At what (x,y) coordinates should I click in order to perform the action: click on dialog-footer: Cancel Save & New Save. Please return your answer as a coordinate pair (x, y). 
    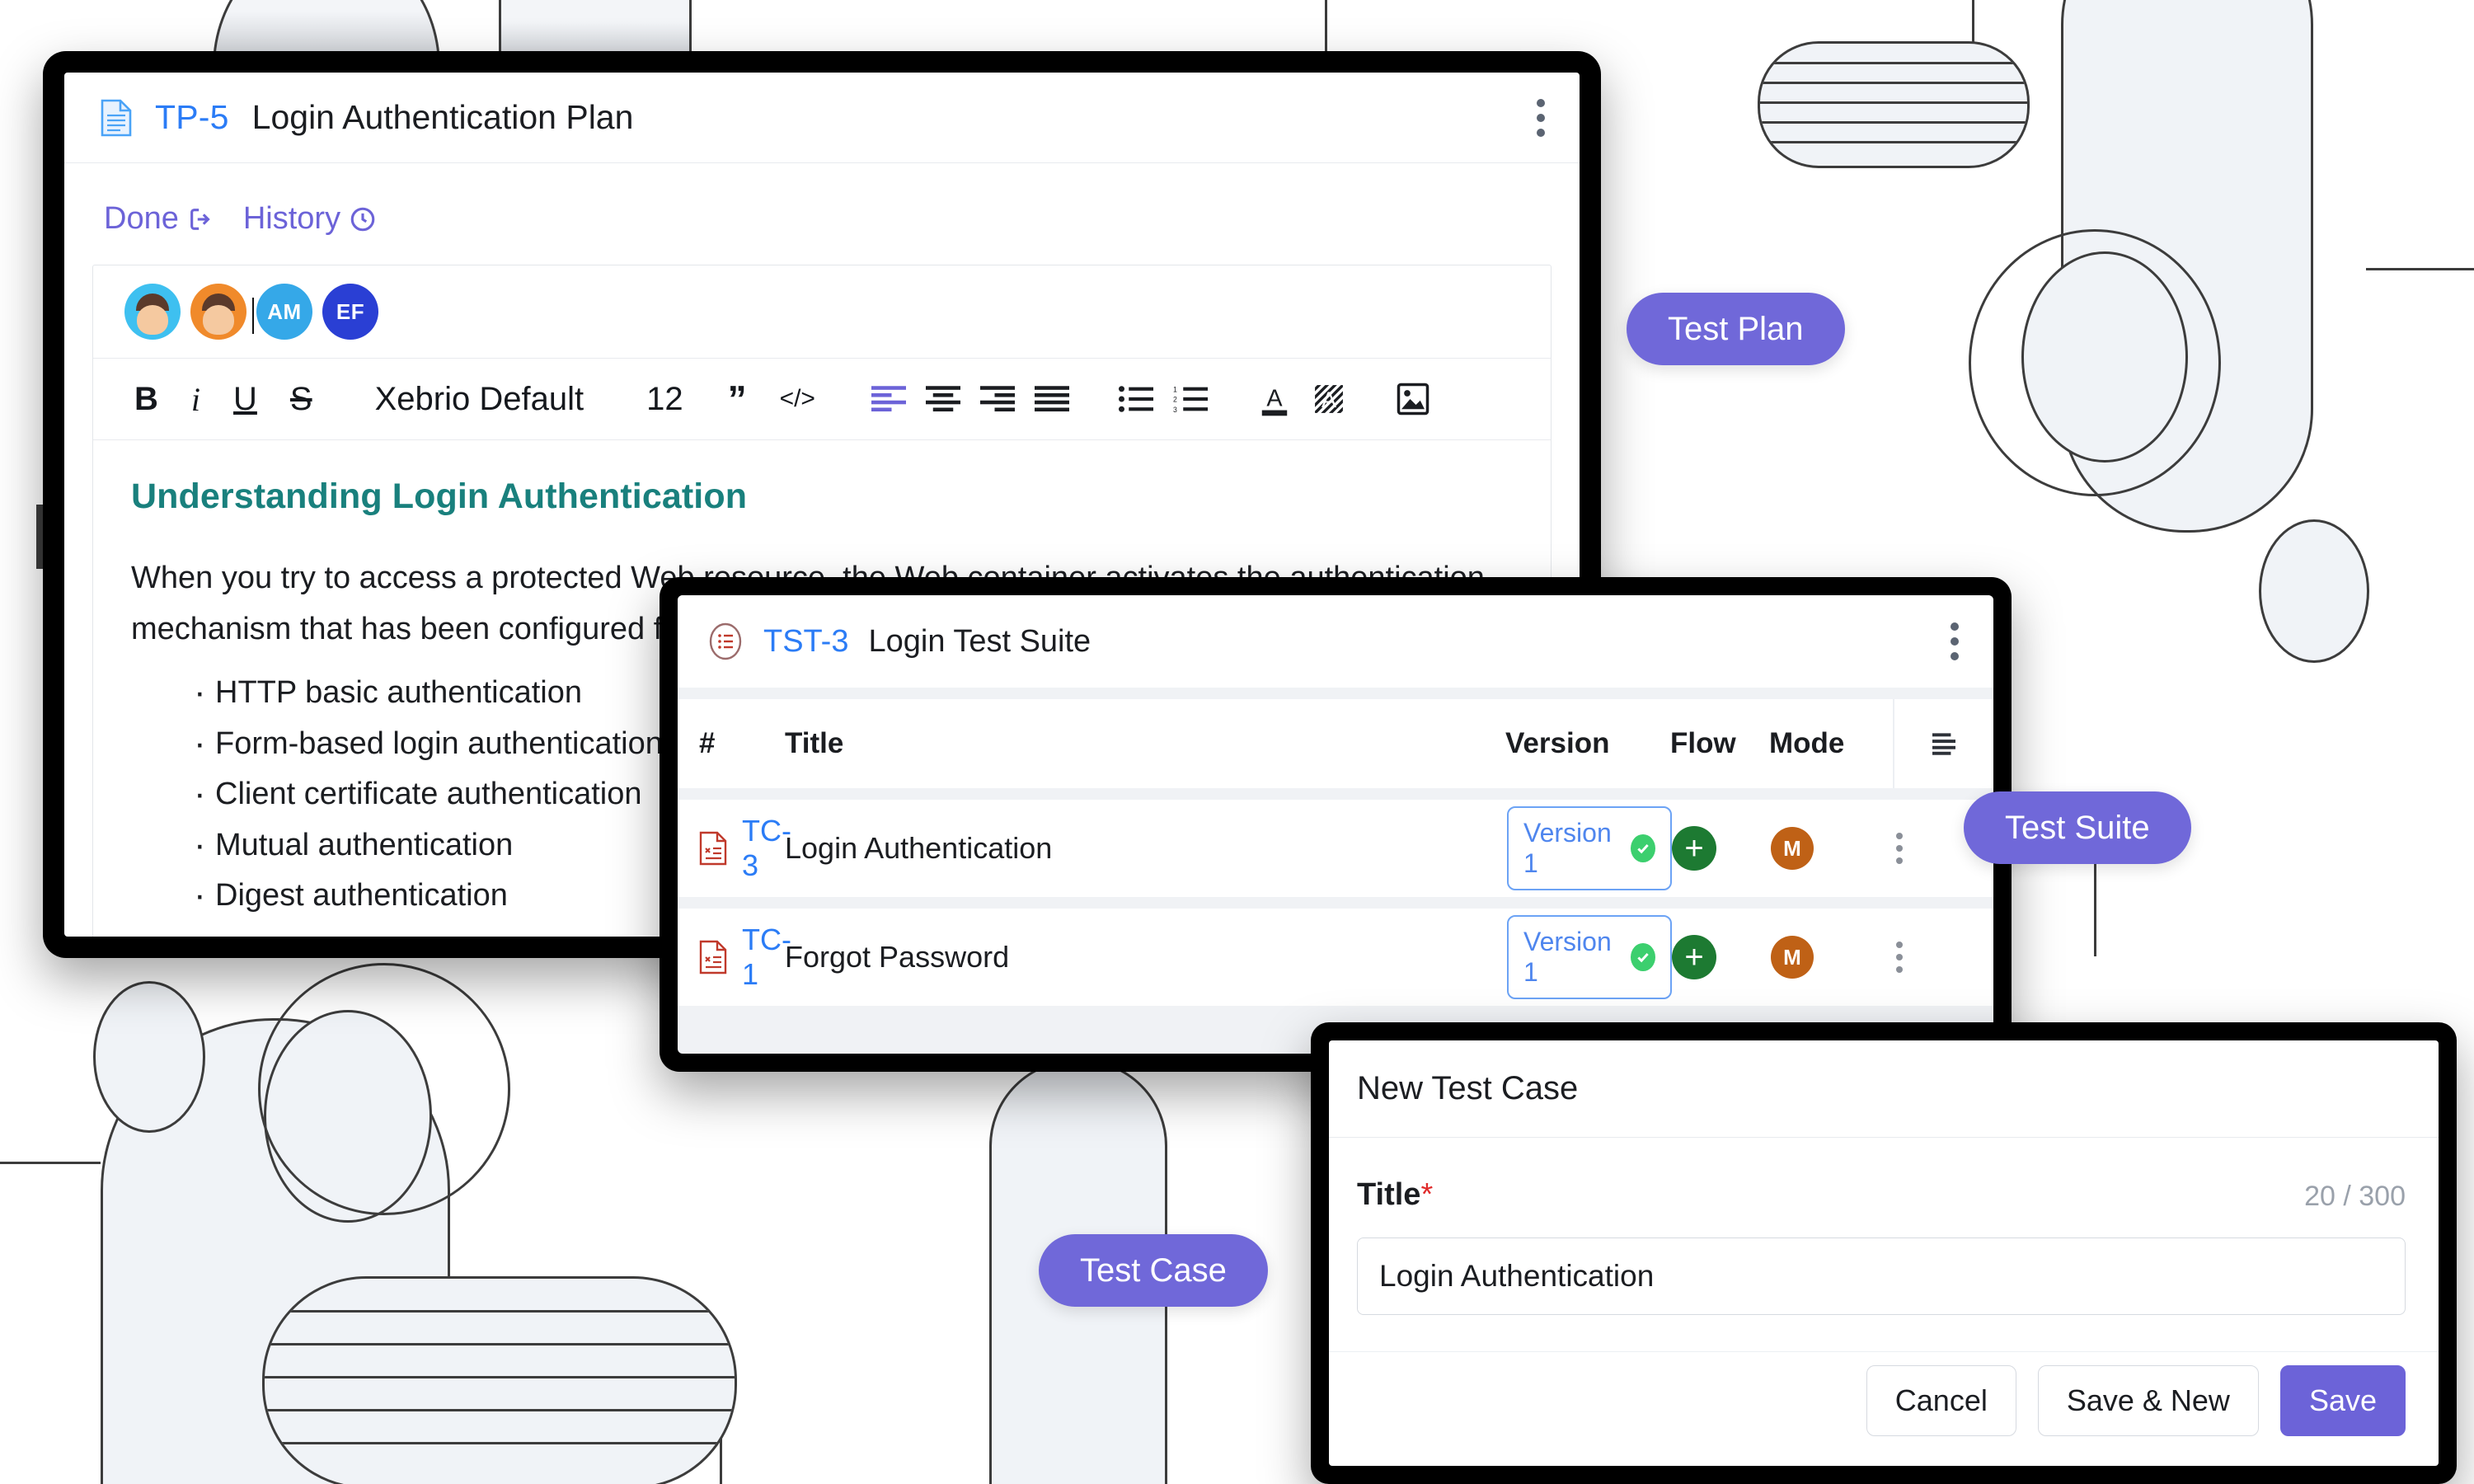
    Looking at the image, I should click on (1884, 1400).